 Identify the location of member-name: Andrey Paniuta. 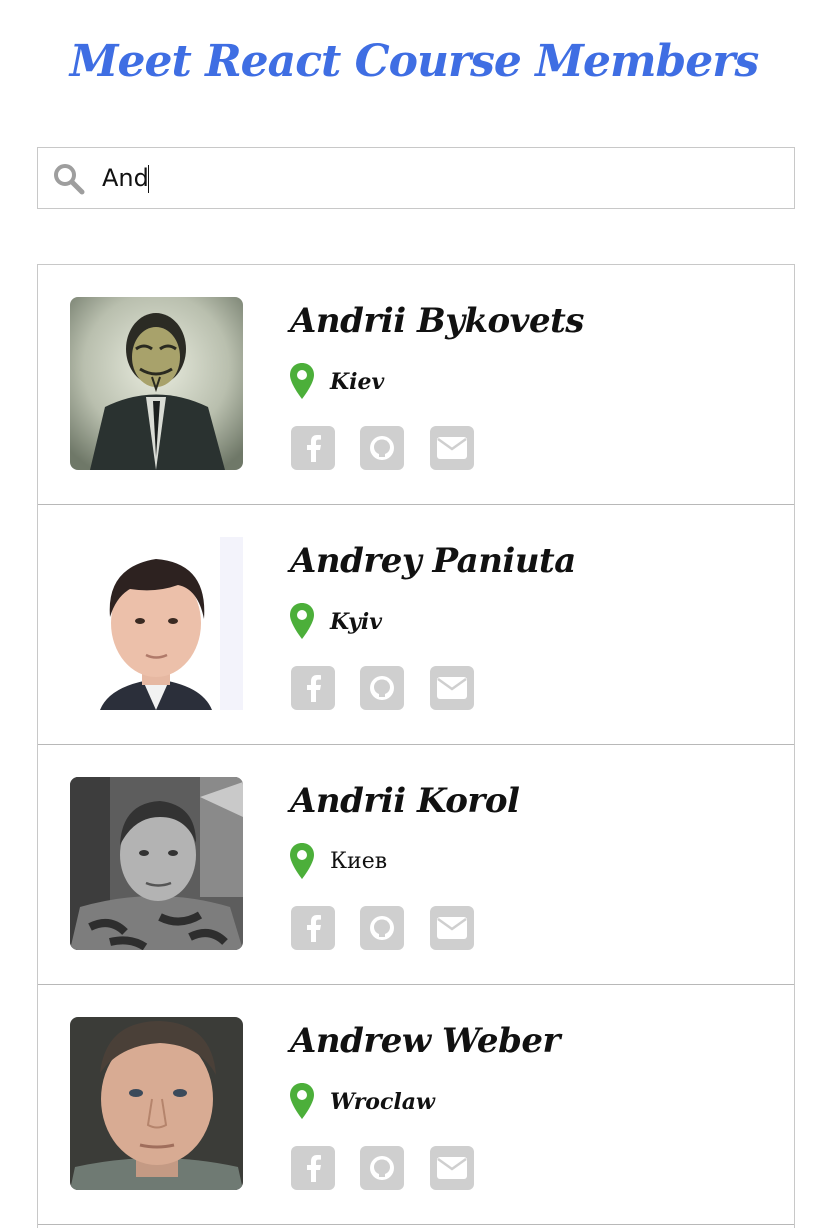
(433, 561).